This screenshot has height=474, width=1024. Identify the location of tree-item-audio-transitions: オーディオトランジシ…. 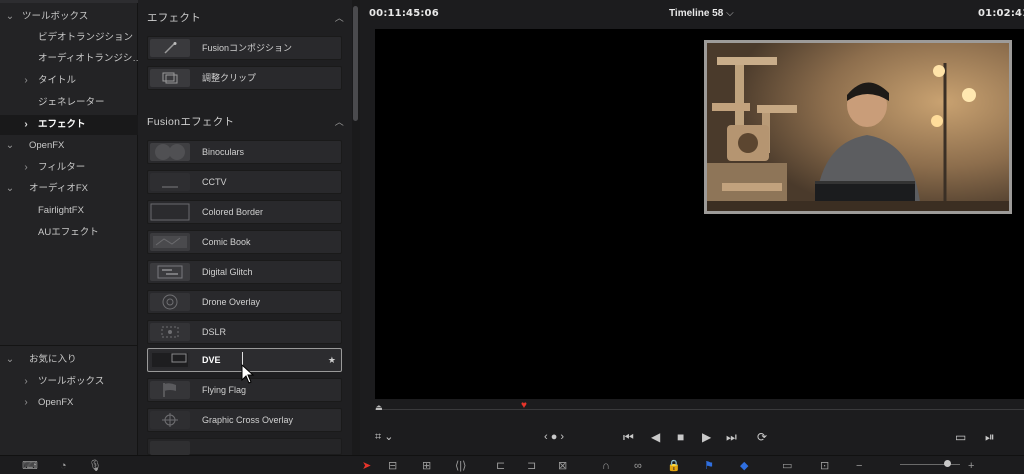
(69, 59).